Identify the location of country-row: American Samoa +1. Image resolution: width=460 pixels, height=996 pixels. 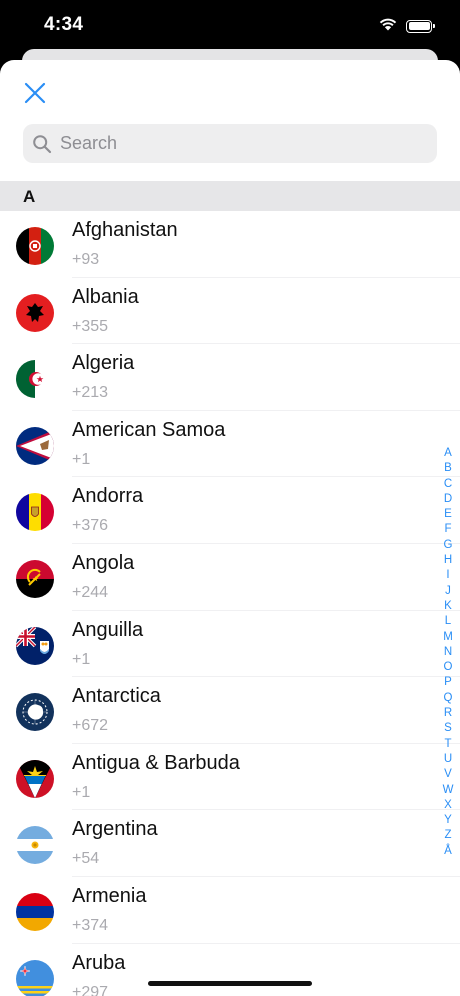
(230, 444).